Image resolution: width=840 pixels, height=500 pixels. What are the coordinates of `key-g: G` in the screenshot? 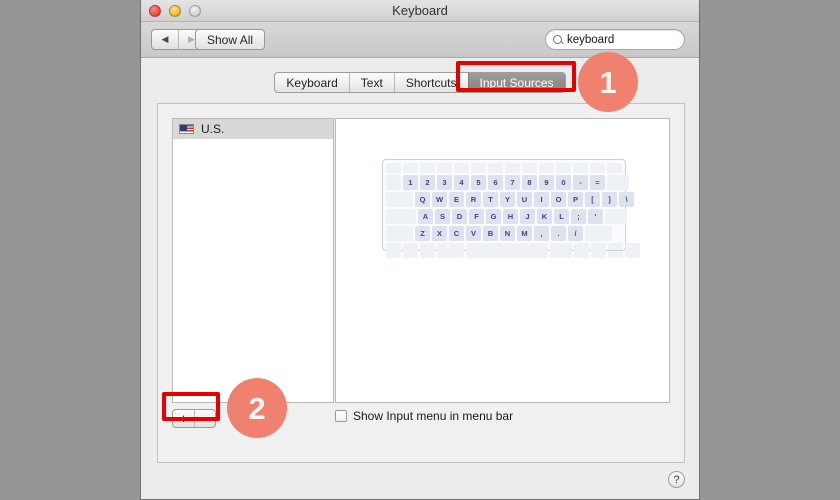 It's located at (493, 216).